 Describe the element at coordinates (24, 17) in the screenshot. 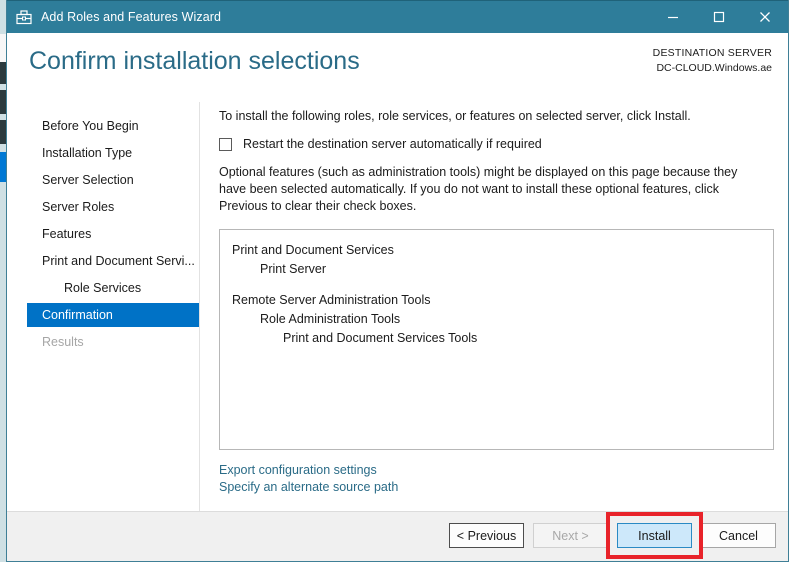

I see `wizard-toolbox-icon` at that location.